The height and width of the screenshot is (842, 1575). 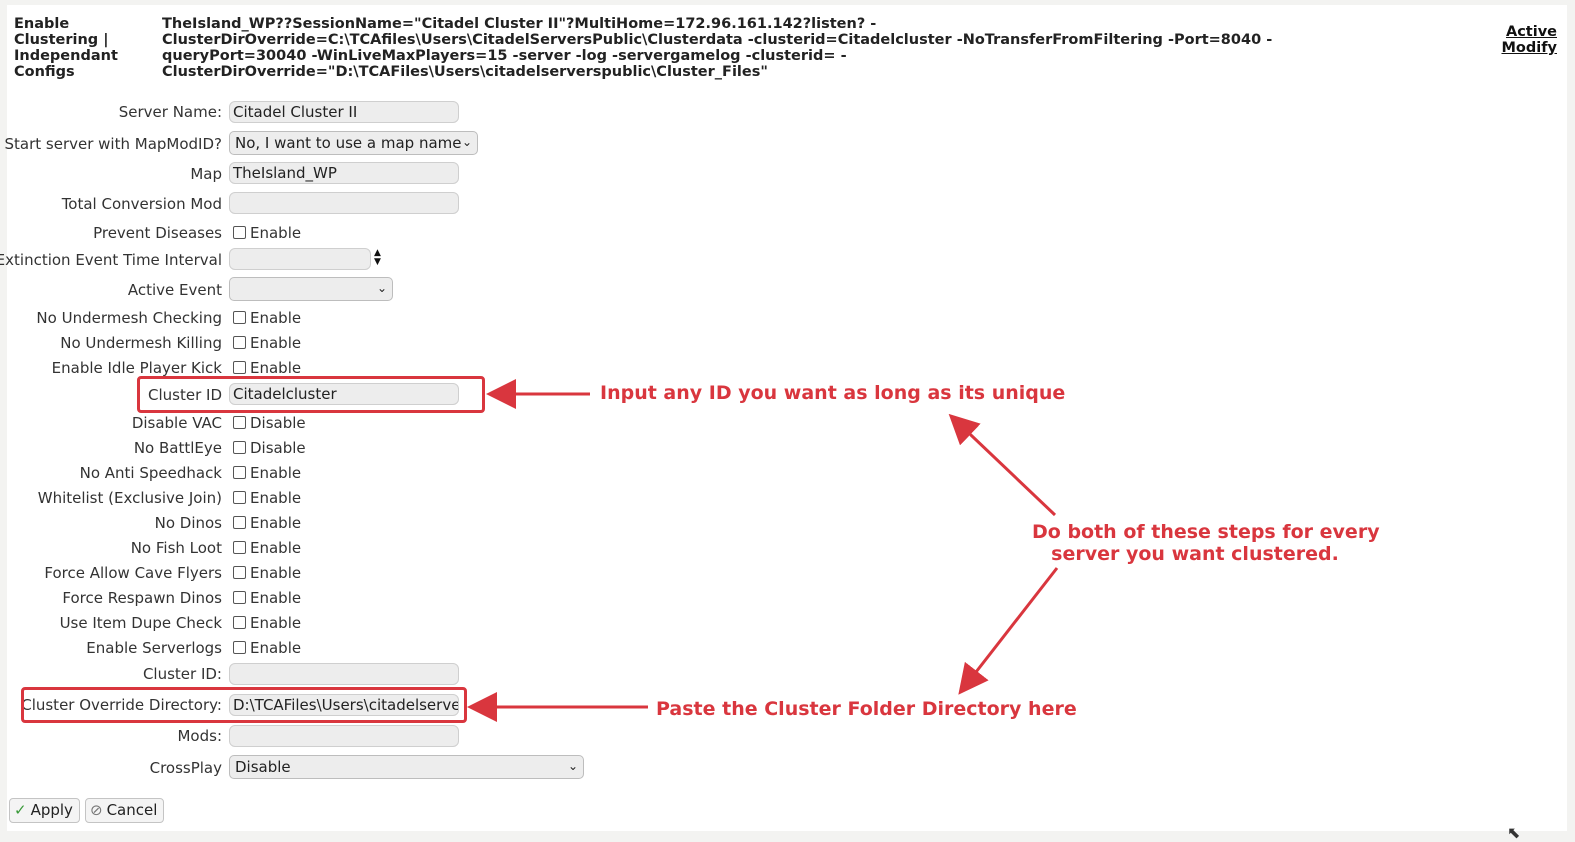 I want to click on mouse-cursor-icon: ⬉, so click(x=1514, y=832).